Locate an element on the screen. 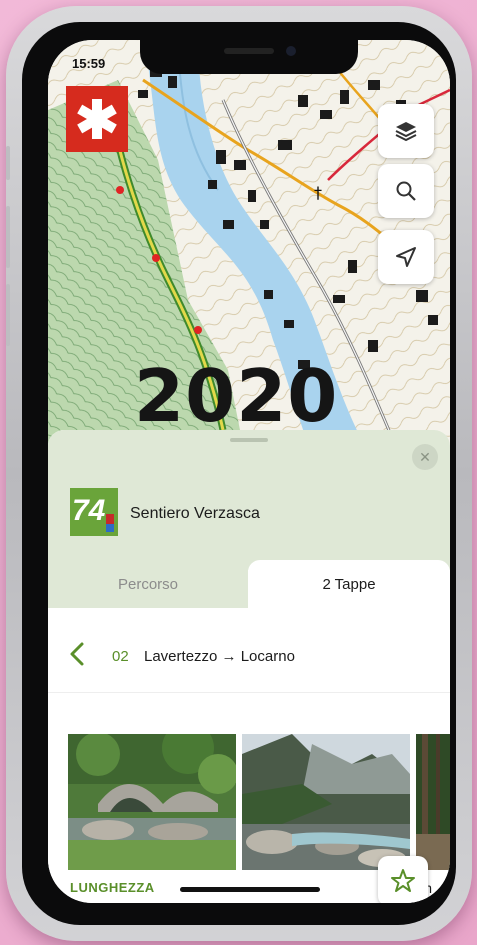  layers-button is located at coordinates (406, 131).